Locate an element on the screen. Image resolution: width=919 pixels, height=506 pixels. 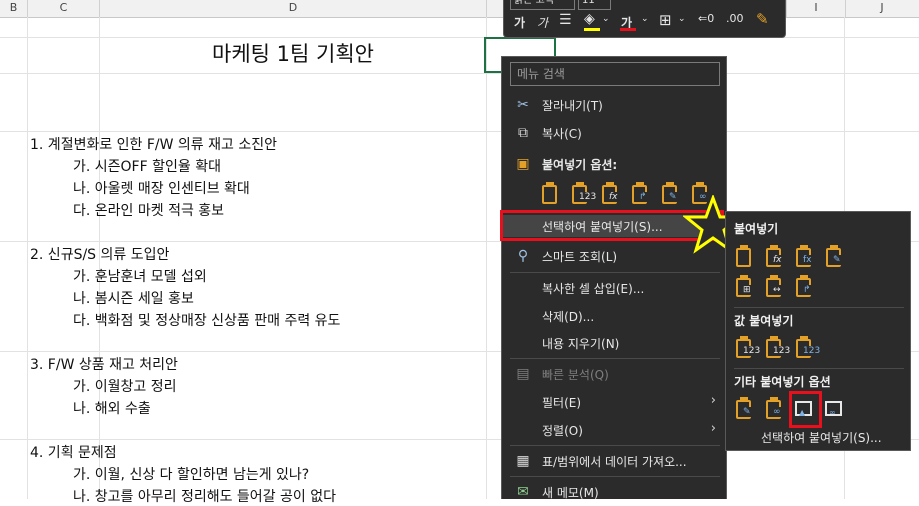
decrease-decimal-icon: .00 is located at coordinates (735, 18).